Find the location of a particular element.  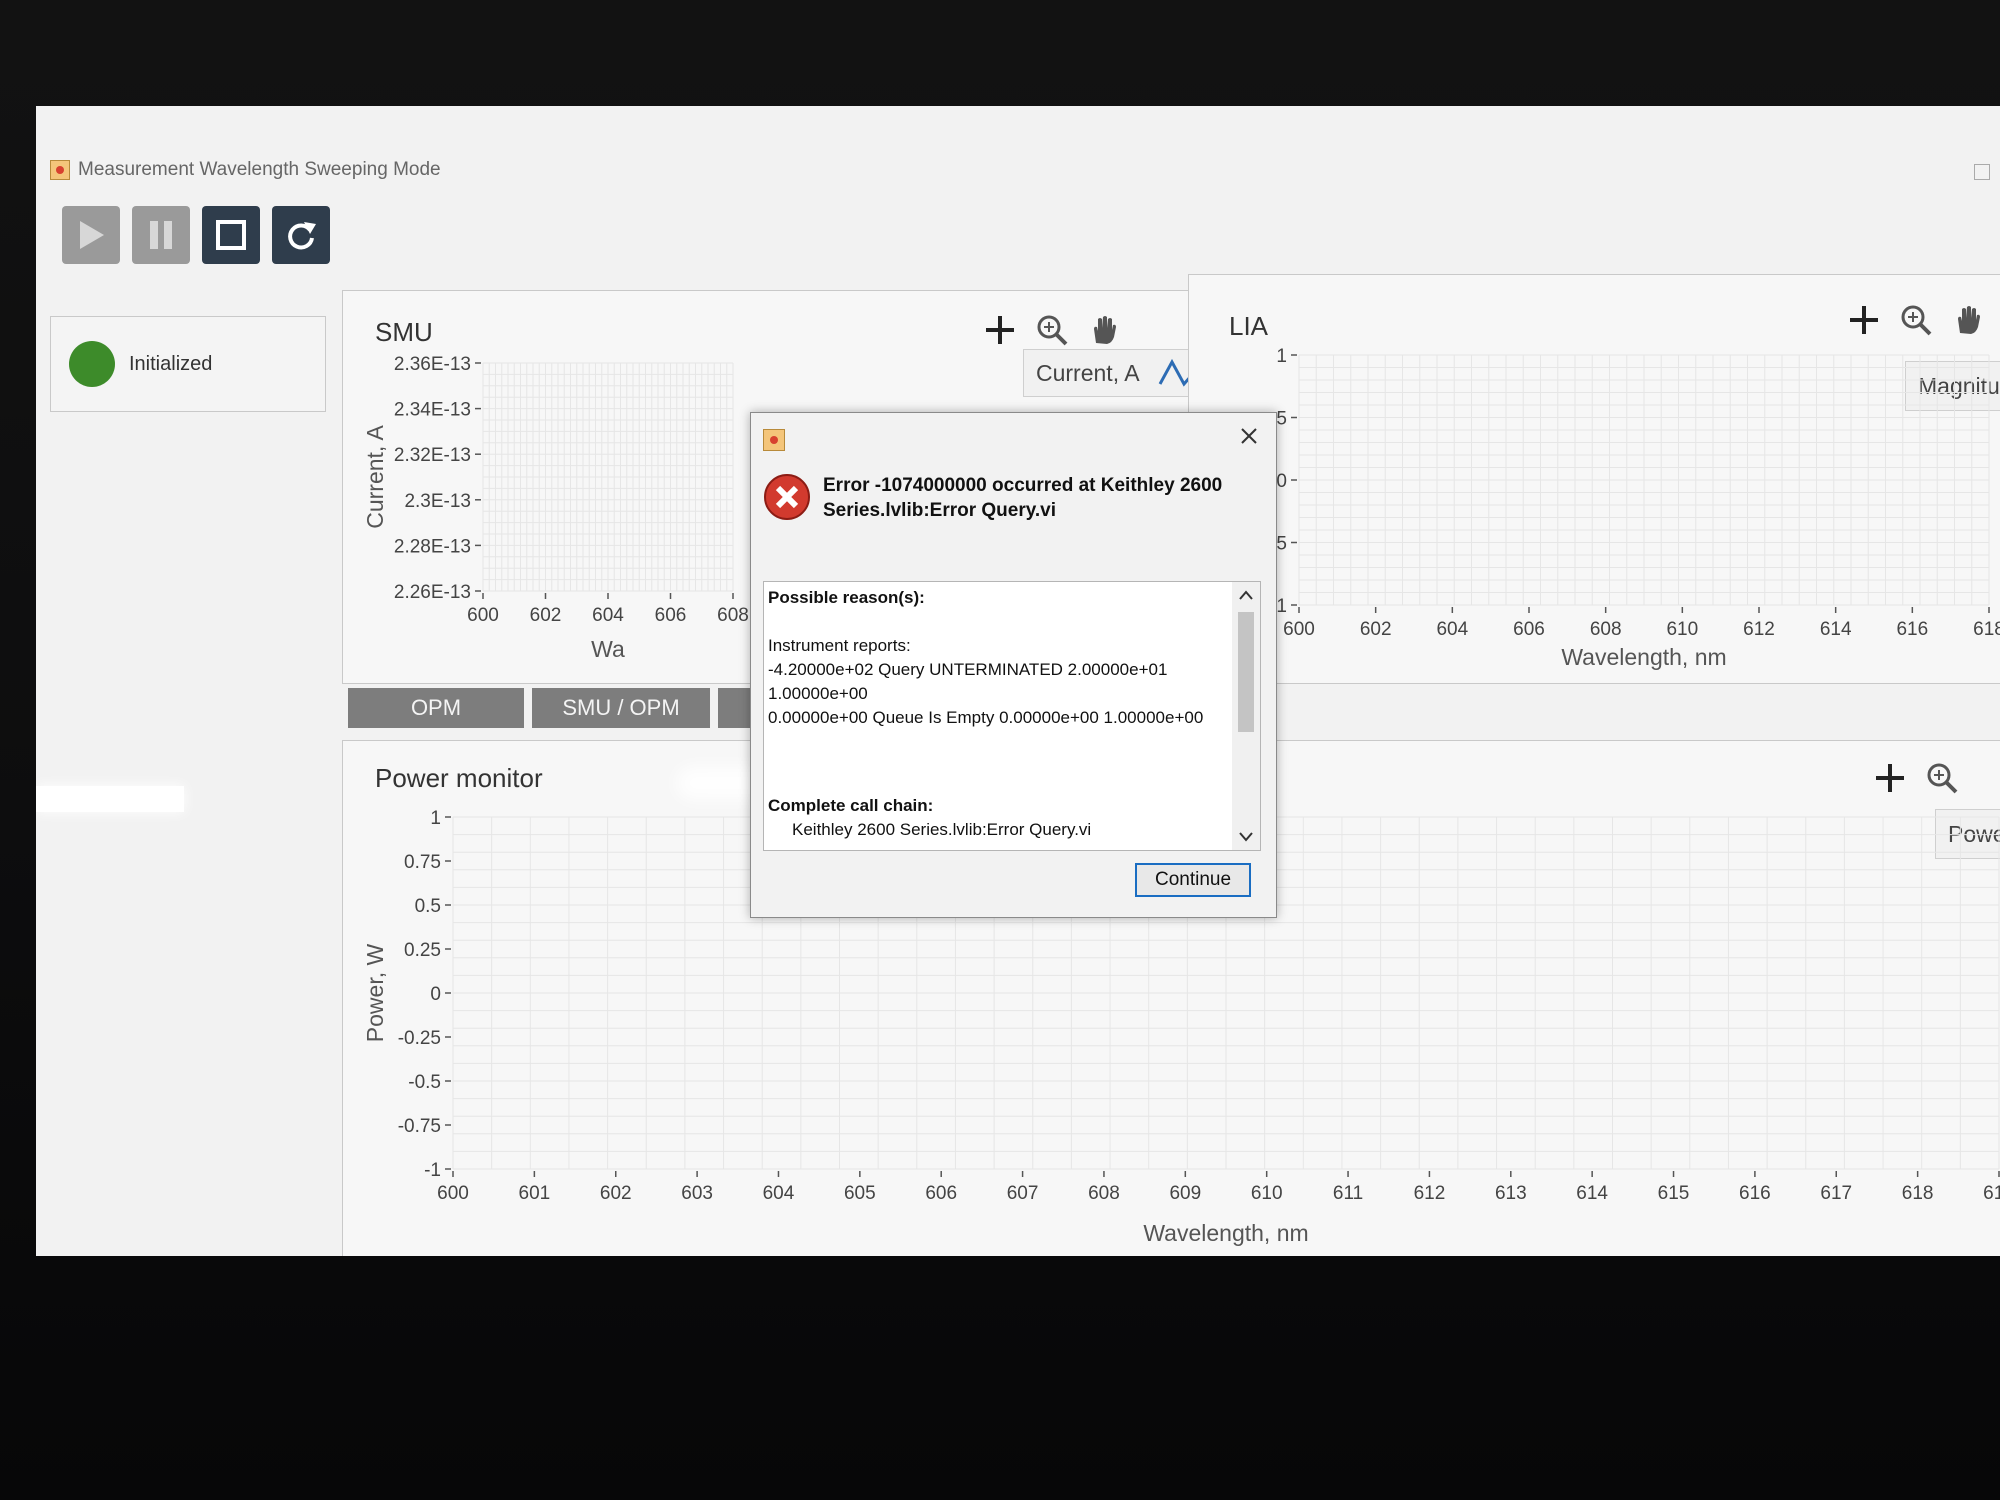

refresh-button is located at coordinates (301, 235).